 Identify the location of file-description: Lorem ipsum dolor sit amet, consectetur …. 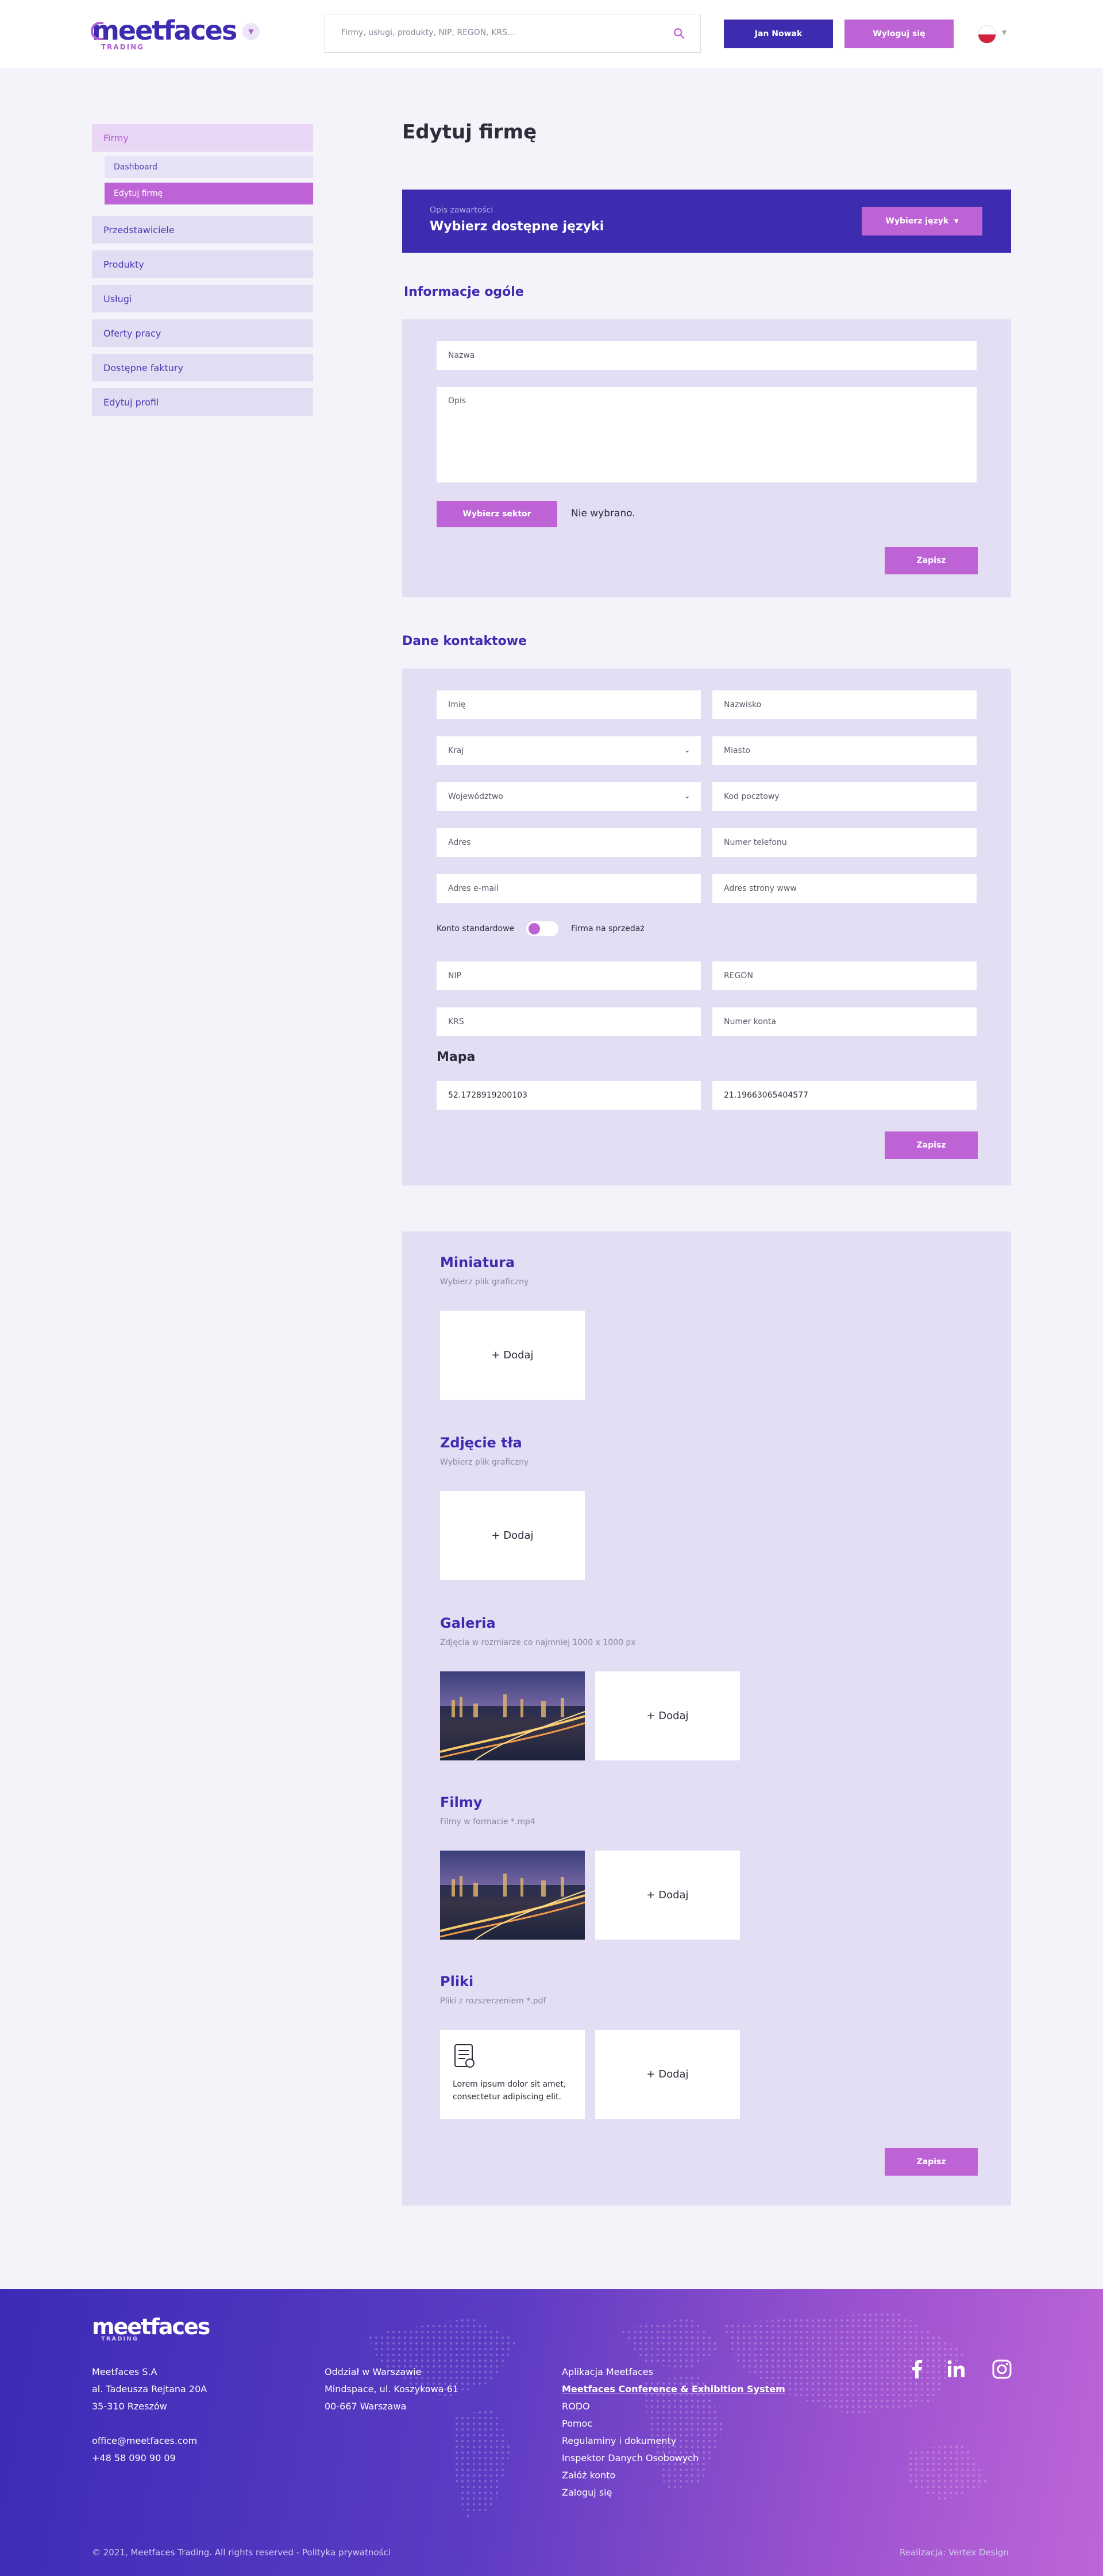
(509, 2091).